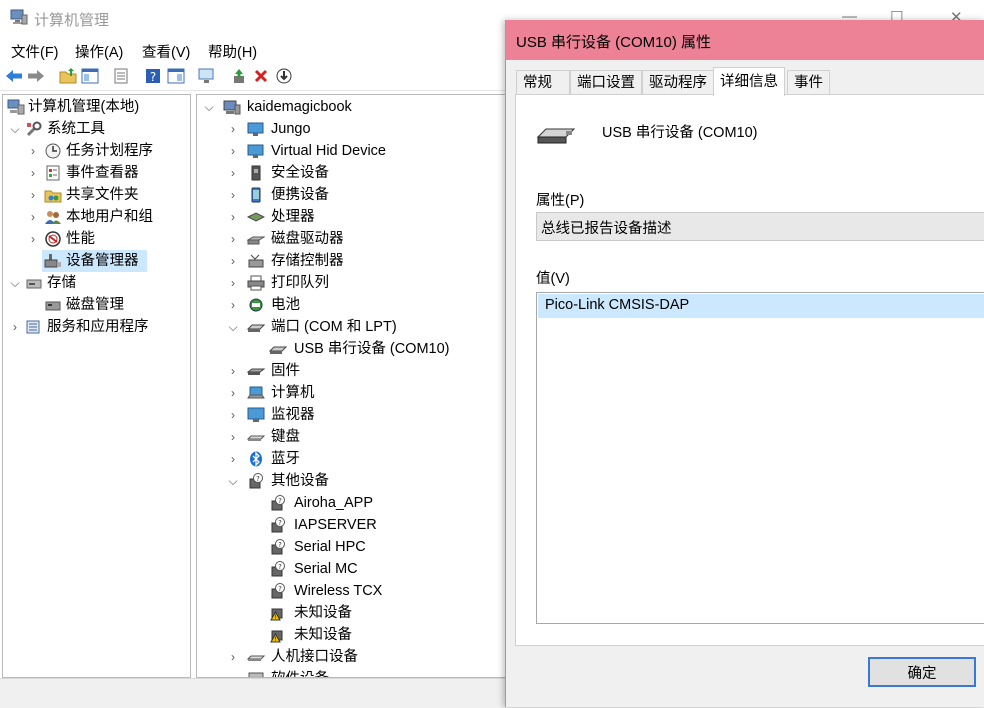 This screenshot has height=708, width=984. I want to click on tree-label: 磁盘管理, so click(95, 305).